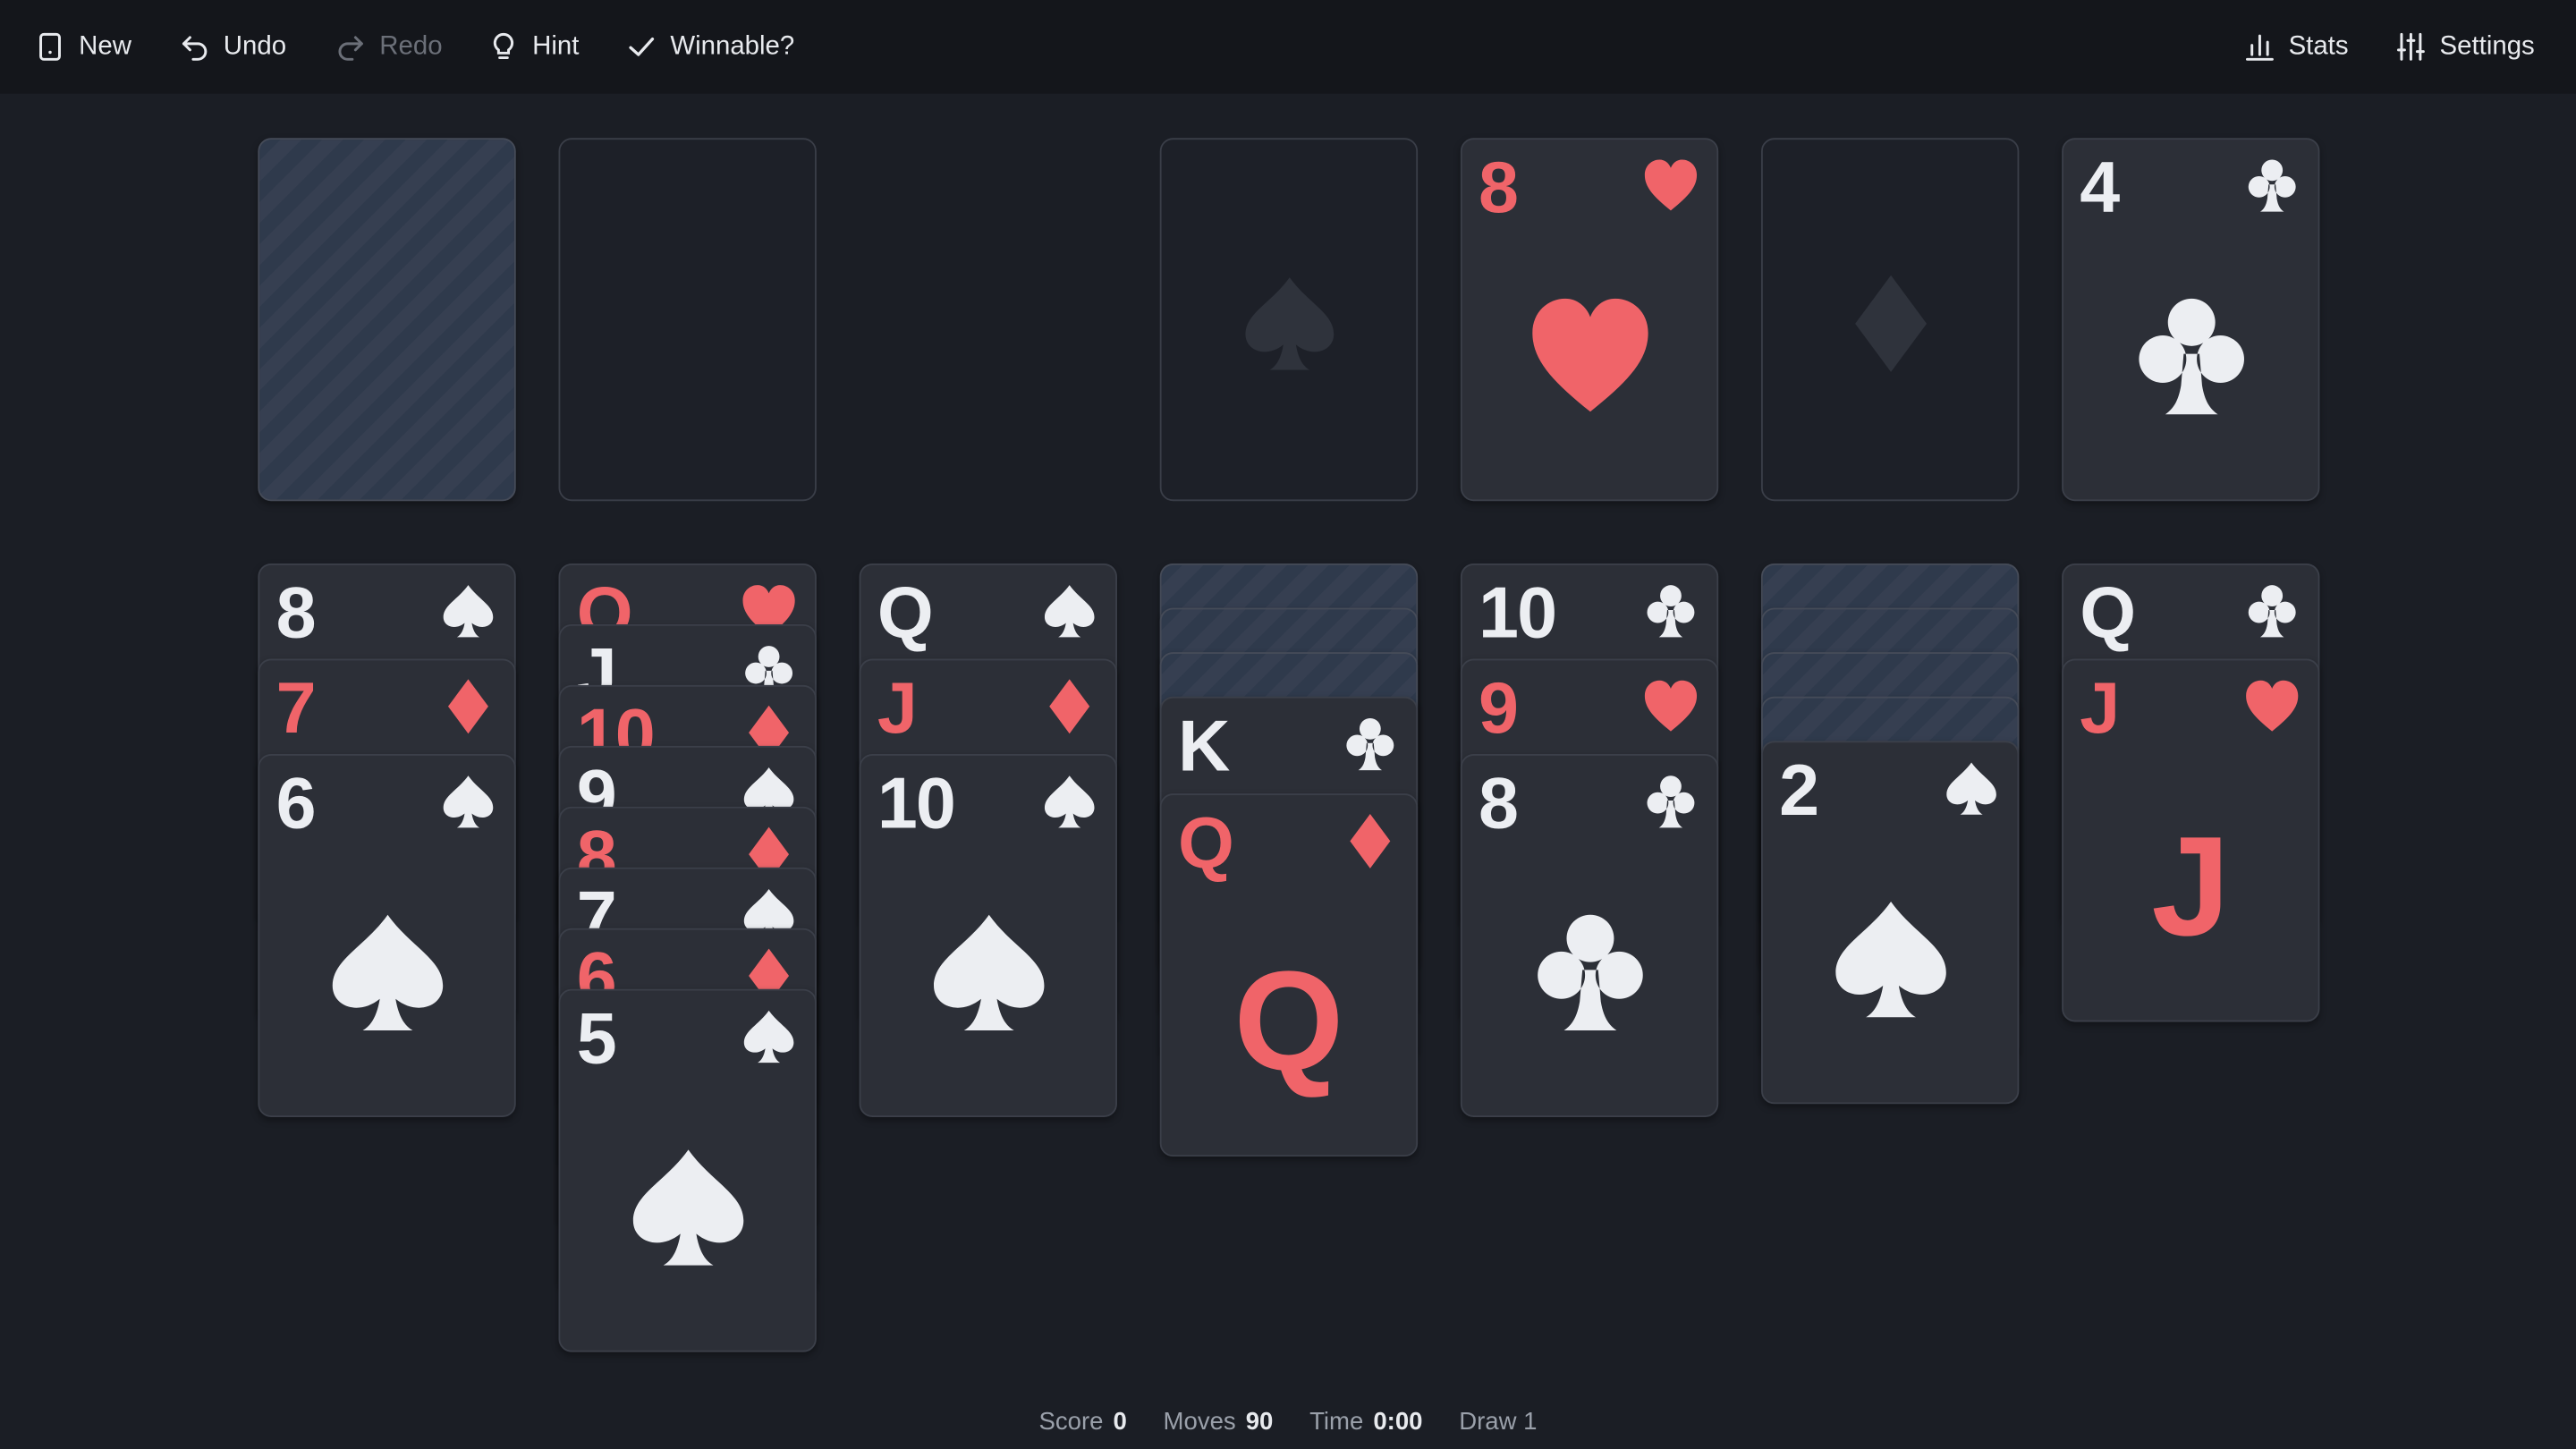  What do you see at coordinates (50, 46) in the screenshot?
I see `new-card-icon` at bounding box center [50, 46].